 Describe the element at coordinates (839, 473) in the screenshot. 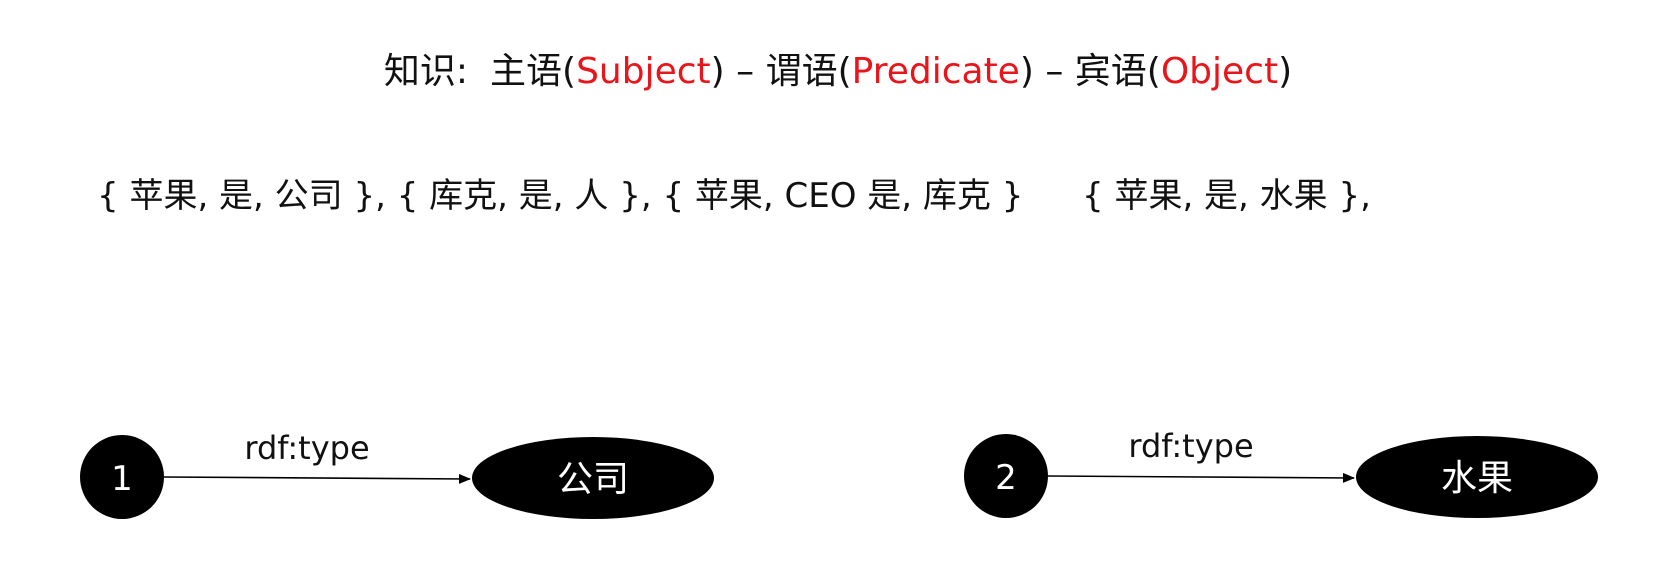

I see `rdf-diagram: 1 rdf:type 公司 2 rdf:type 水果` at that location.